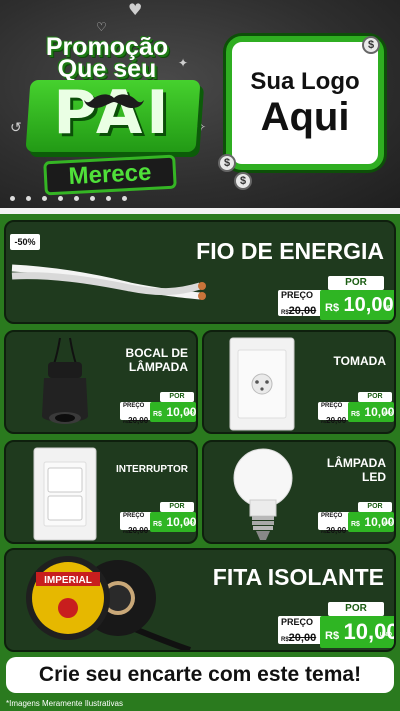 The image size is (400, 711). Describe the element at coordinates (114, 101) in the screenshot. I see `mustache-icon` at that location.